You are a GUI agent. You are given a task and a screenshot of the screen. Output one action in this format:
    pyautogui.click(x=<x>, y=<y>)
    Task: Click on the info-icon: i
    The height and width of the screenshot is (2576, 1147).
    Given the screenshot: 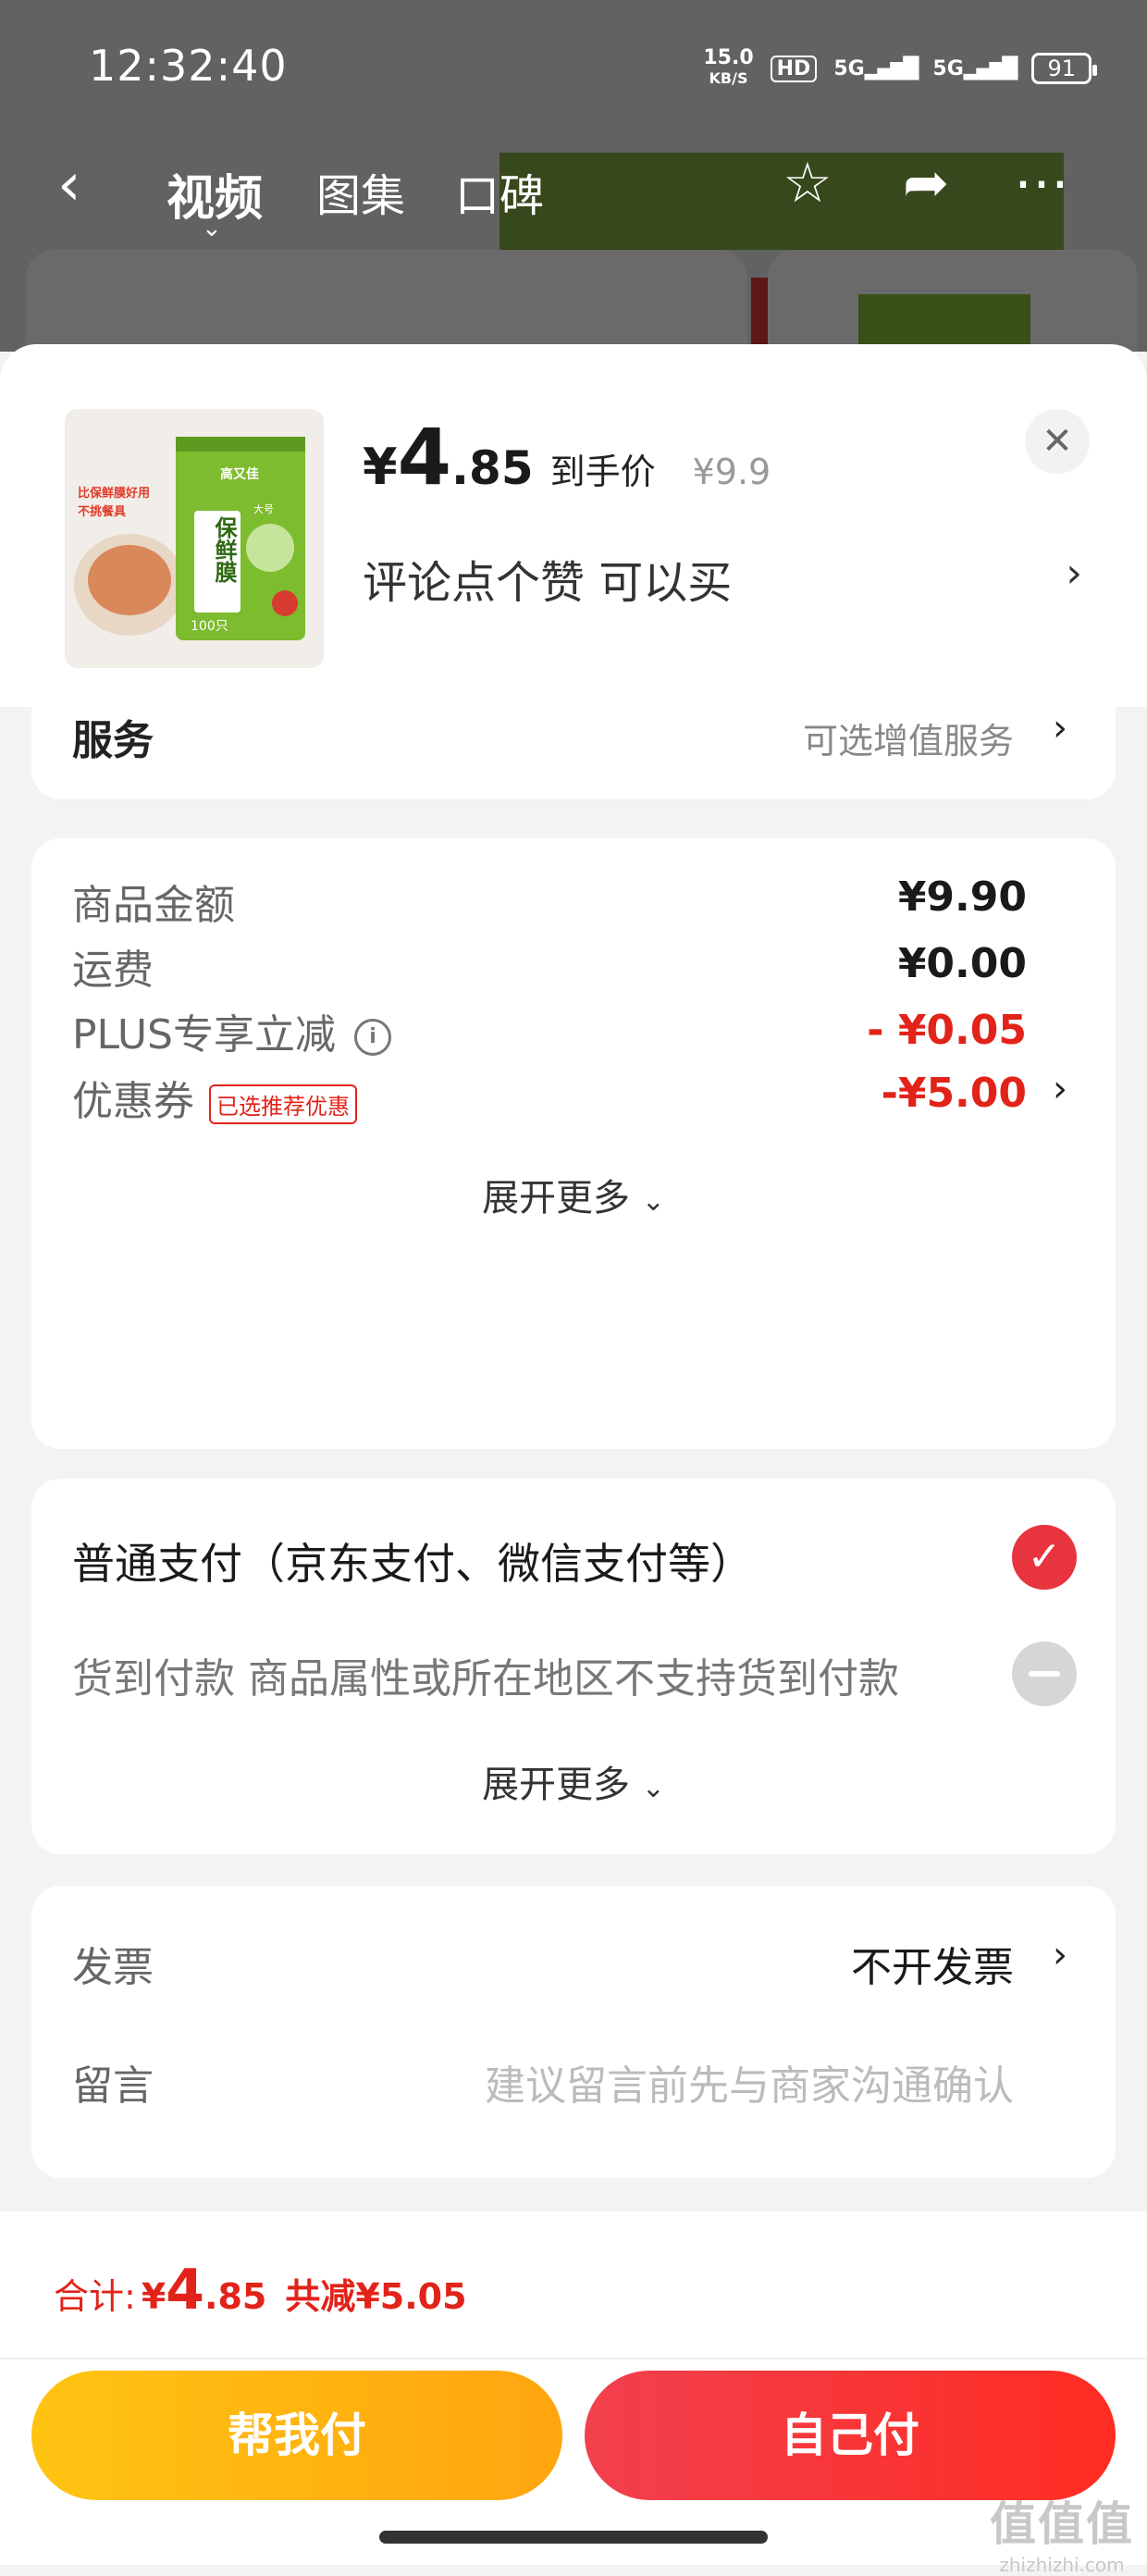 What is the action you would take?
    pyautogui.click(x=372, y=1037)
    